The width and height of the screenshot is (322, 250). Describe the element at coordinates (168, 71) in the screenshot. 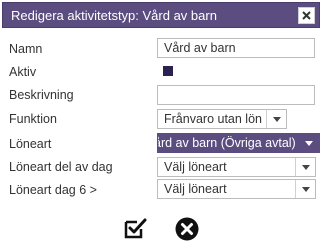

I see `aktiv-checkbox` at that location.